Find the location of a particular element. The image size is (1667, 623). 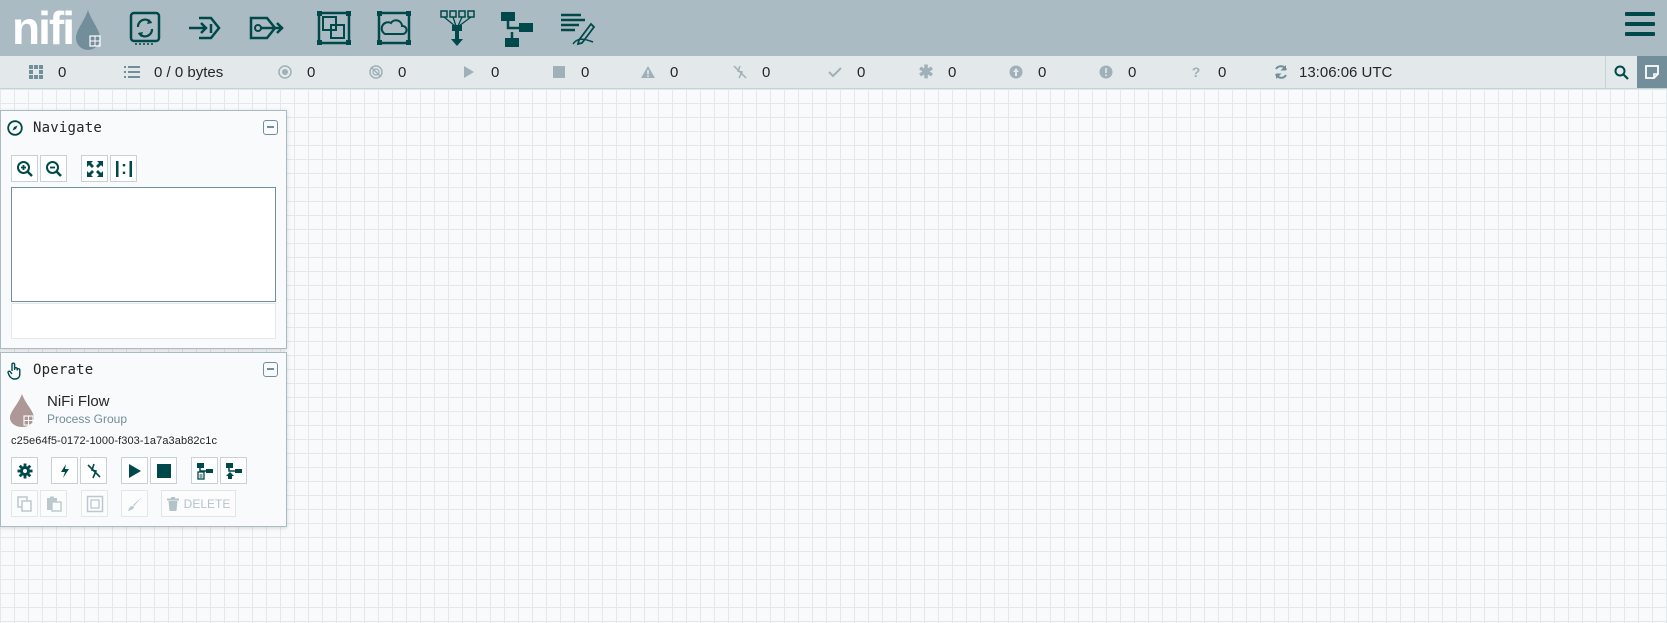

status-not-transmitting: 0 is located at coordinates (387, 72).